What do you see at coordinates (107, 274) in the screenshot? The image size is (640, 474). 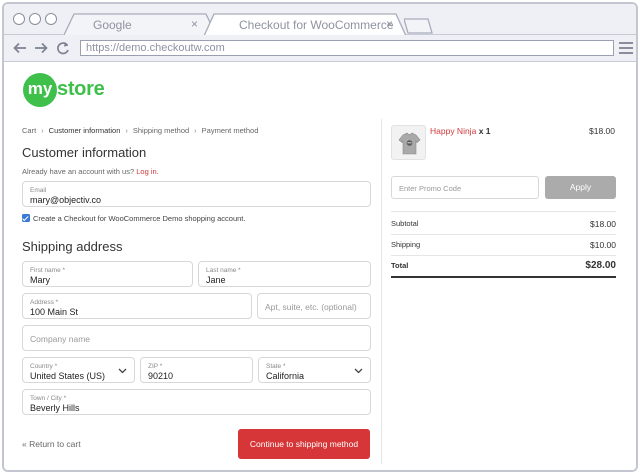 I see `first-name-field: First name * Mary` at bounding box center [107, 274].